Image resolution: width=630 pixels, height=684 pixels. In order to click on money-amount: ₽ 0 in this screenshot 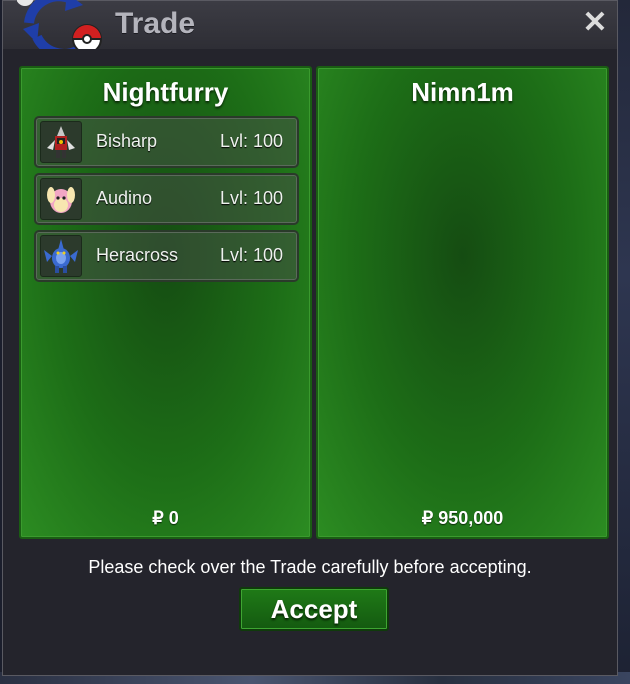, I will do `click(165, 518)`.